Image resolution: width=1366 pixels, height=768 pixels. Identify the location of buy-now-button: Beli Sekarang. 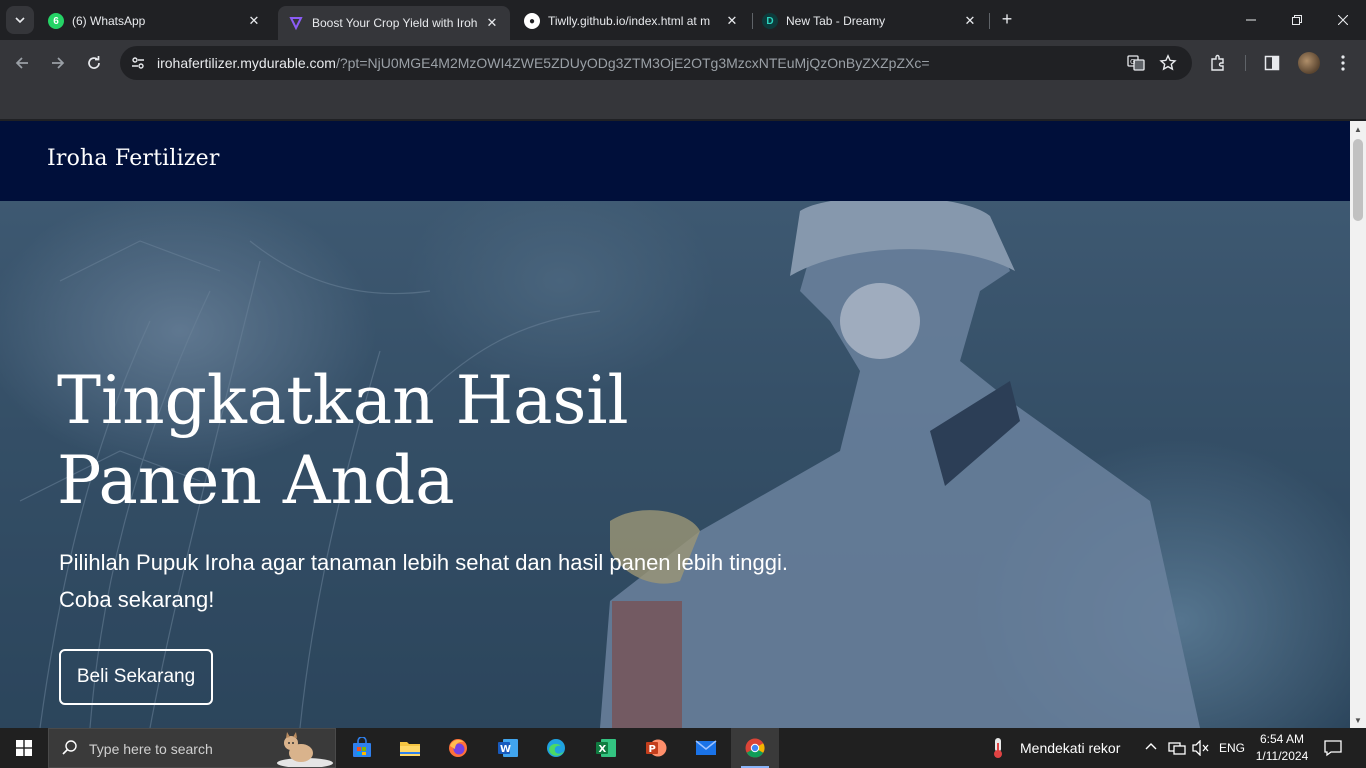
(136, 677).